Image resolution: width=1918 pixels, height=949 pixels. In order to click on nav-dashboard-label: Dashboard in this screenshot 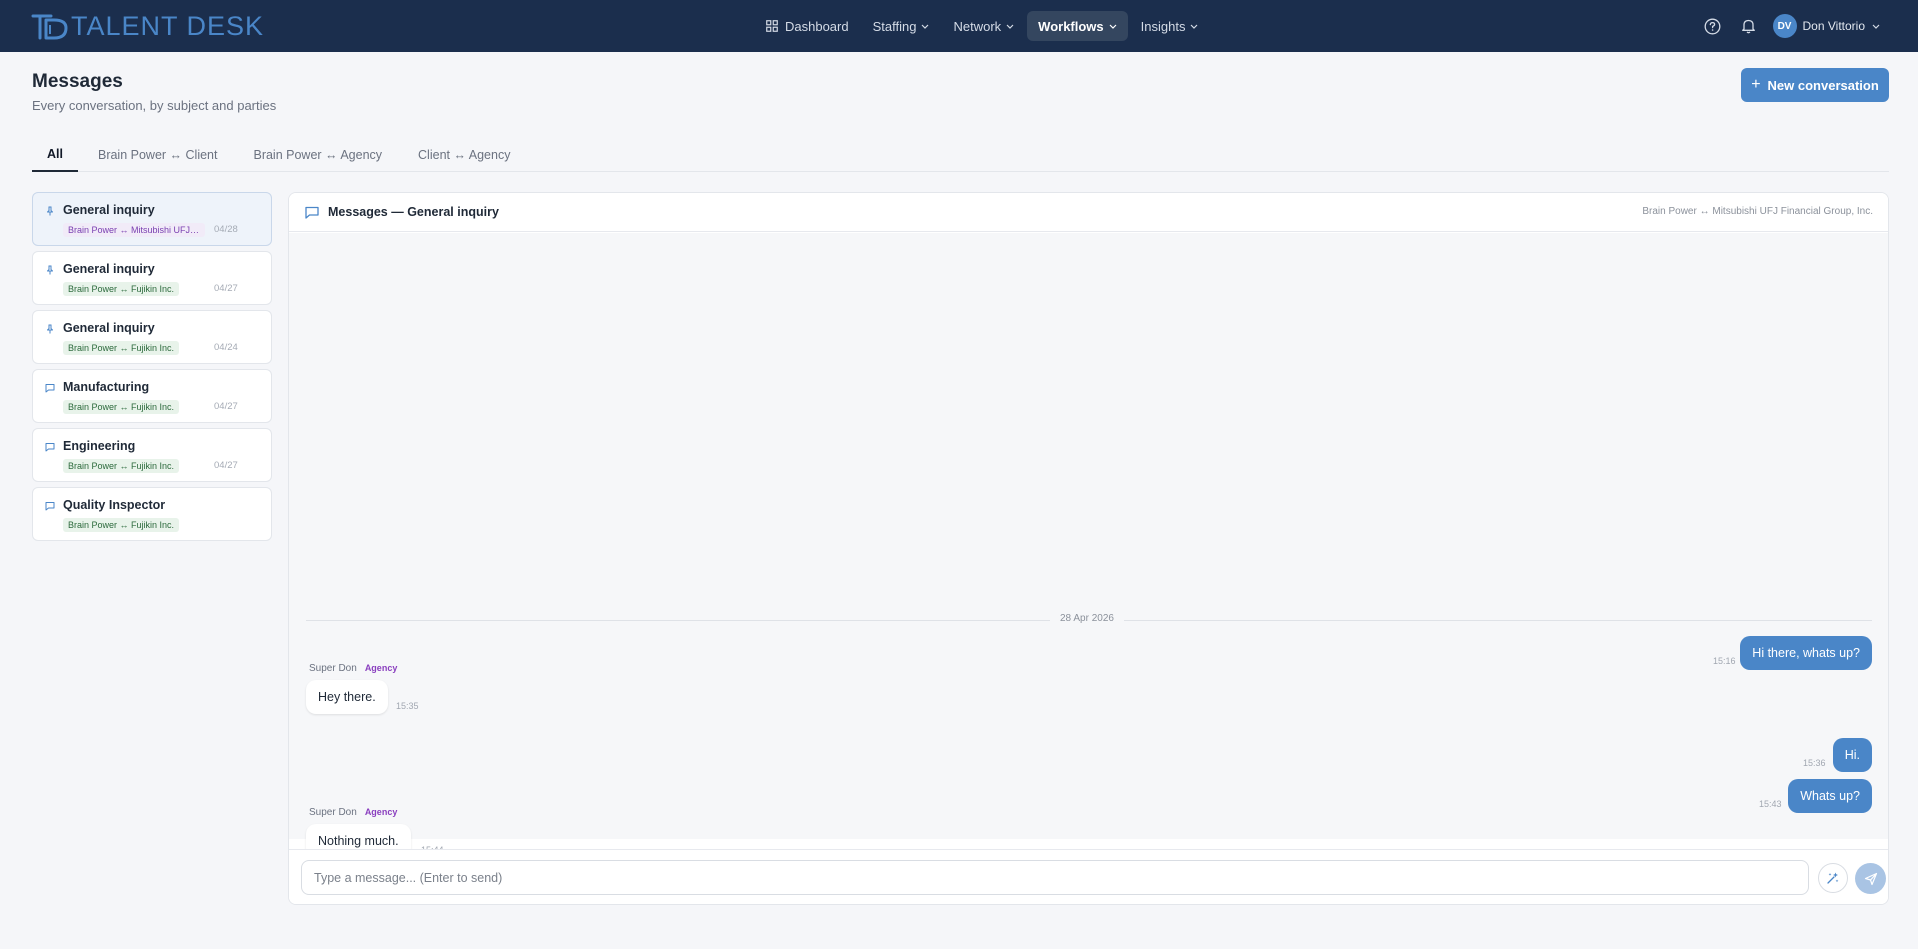, I will do `click(817, 26)`.